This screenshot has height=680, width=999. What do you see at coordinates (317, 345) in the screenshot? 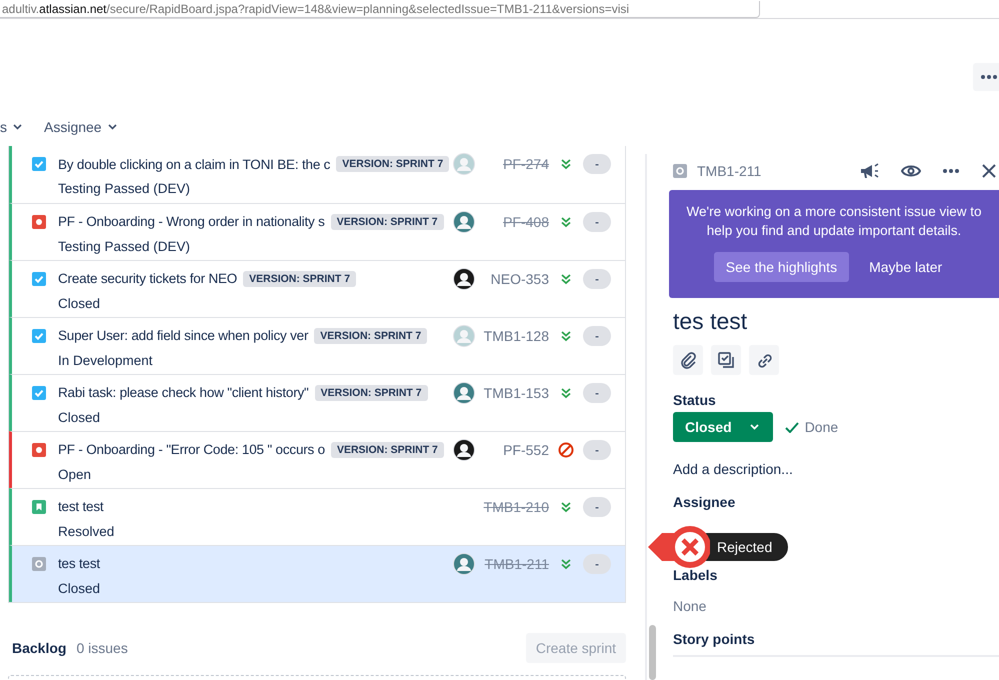
I see `issue-row: Super User: add field since when policy ver VERSION: SPRINT 7 TMB1-128 - In Development` at bounding box center [317, 345].